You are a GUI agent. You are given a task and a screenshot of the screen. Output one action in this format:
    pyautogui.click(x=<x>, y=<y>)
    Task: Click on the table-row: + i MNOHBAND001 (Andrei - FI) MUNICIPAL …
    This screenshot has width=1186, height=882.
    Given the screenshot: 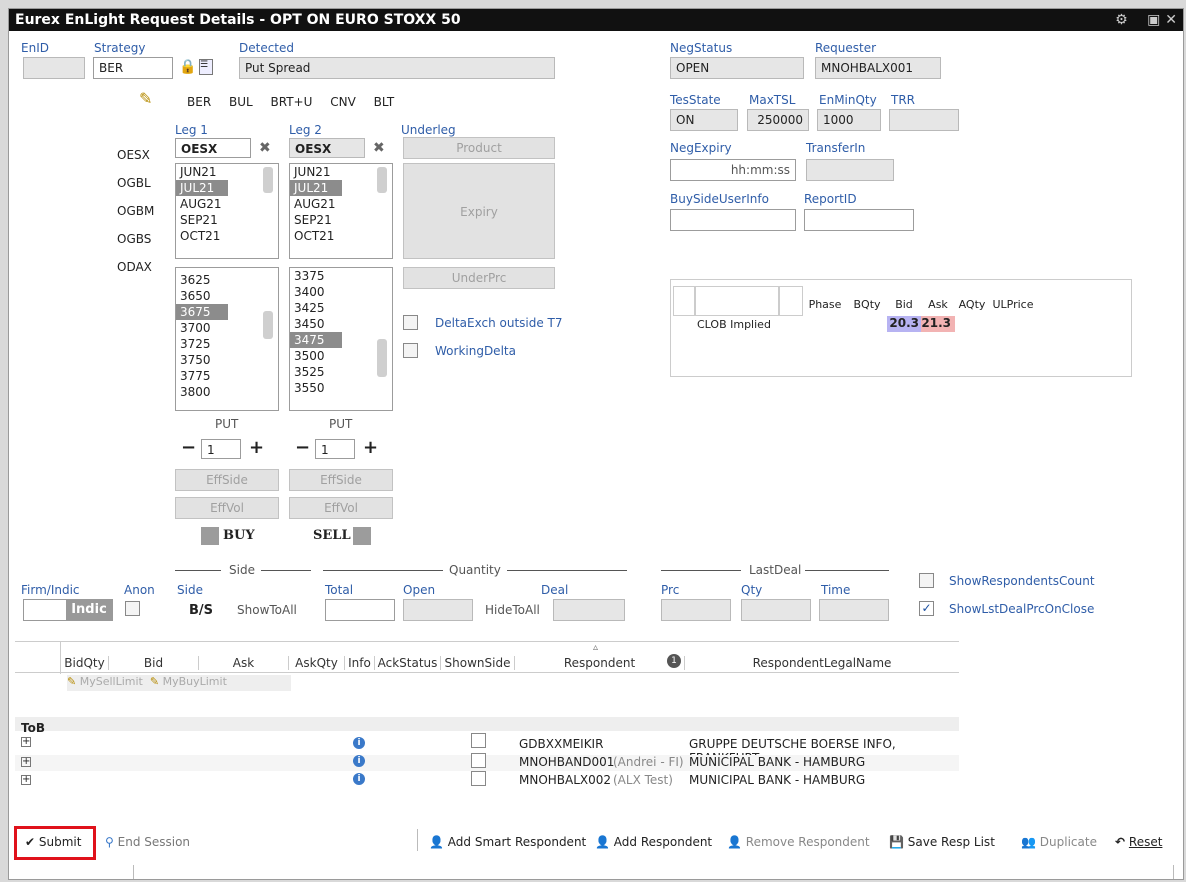 What is the action you would take?
    pyautogui.click(x=487, y=762)
    